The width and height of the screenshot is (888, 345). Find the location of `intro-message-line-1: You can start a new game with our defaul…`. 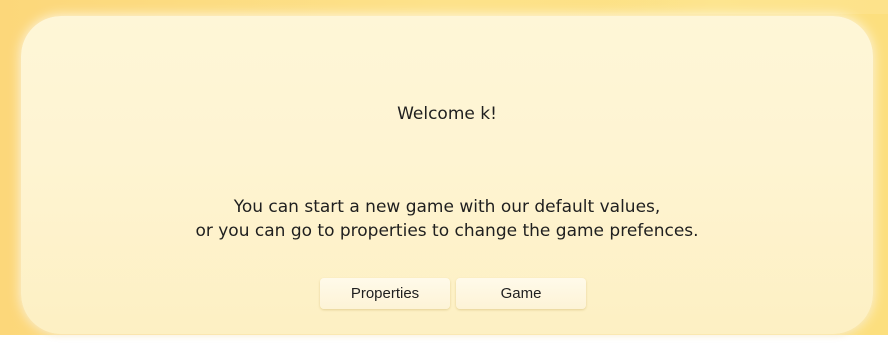

intro-message-line-1: You can start a new game with our defaul… is located at coordinates (447, 207).